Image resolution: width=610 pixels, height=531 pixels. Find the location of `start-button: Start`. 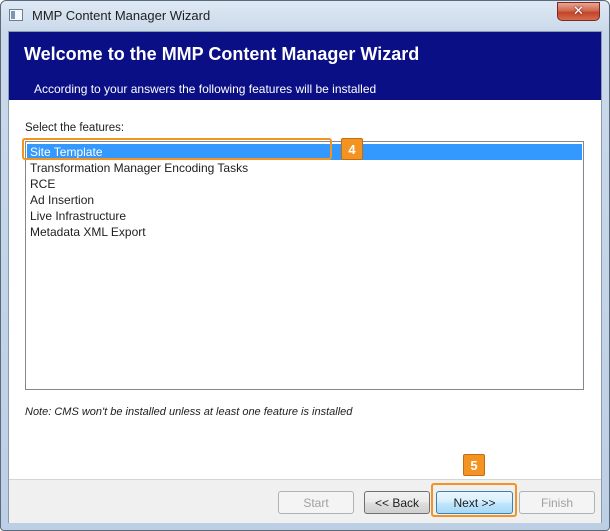

start-button: Start is located at coordinates (316, 502).